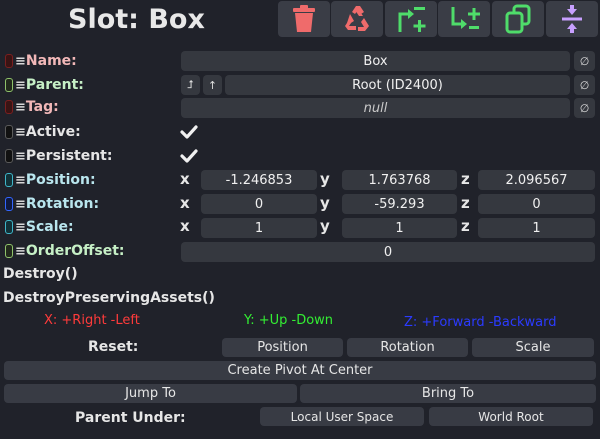 The image size is (600, 439). I want to click on persistent-label-group: ≡ Persistent:, so click(58, 156).